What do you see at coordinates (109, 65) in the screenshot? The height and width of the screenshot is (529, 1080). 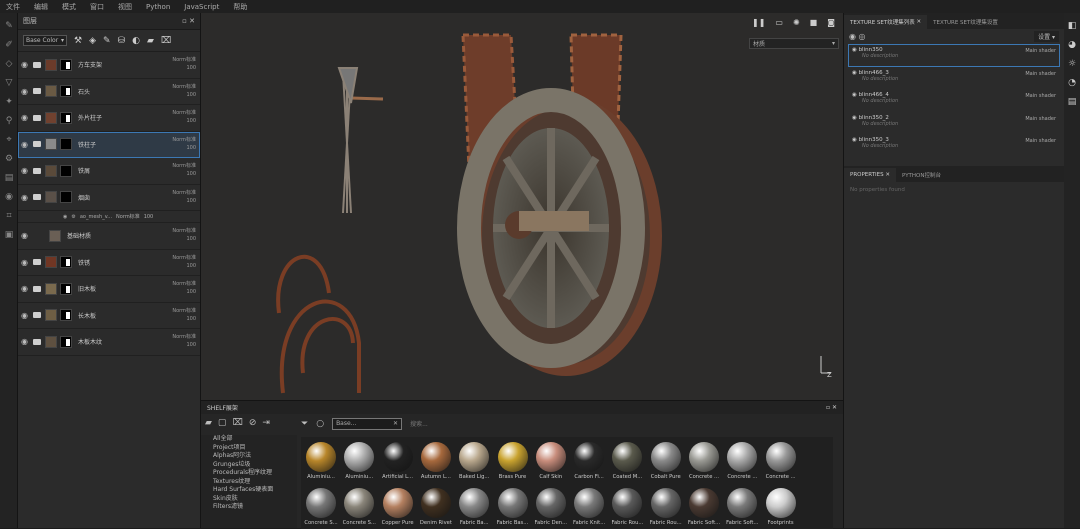 I see `layer-row: ◉ 方车支架 Norm标准 100` at bounding box center [109, 65].